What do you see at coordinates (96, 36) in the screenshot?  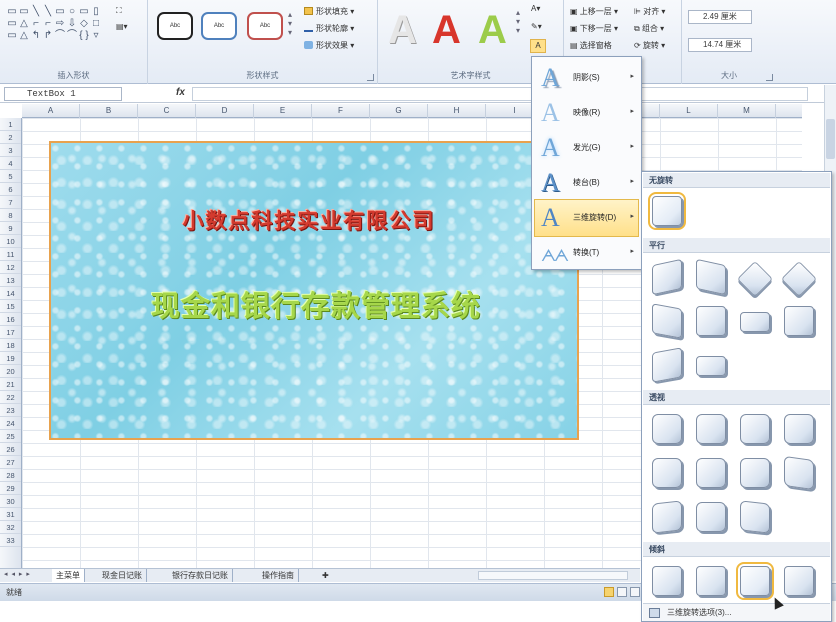 I see `shape-icon: ▿` at bounding box center [96, 36].